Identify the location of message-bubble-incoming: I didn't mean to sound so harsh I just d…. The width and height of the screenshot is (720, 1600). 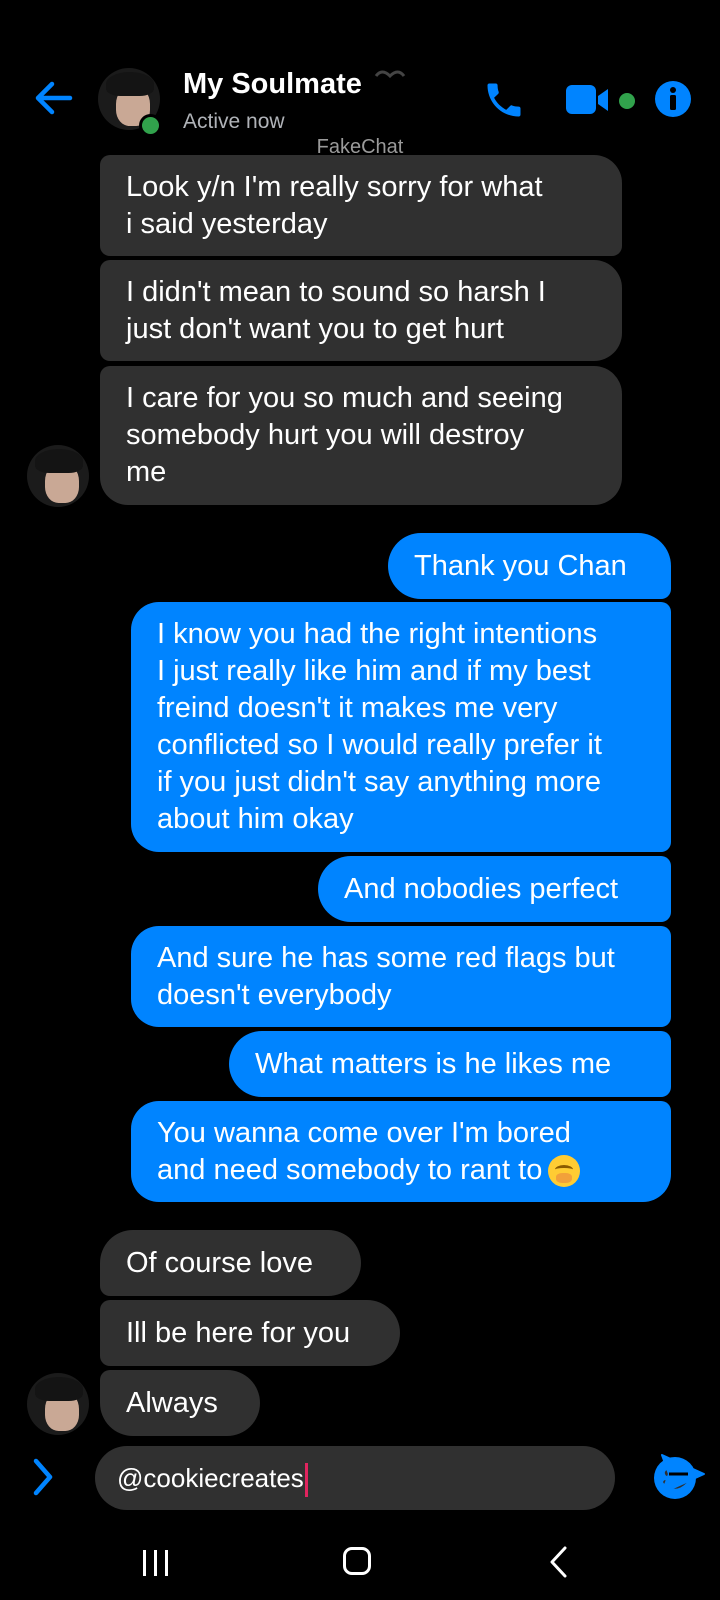
(361, 310).